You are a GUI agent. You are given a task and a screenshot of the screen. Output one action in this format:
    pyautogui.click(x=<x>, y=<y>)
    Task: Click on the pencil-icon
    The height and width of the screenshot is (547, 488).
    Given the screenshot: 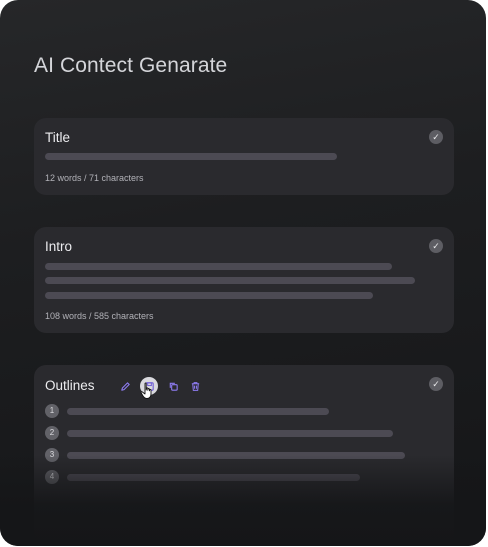 What is the action you would take?
    pyautogui.click(x=125, y=386)
    